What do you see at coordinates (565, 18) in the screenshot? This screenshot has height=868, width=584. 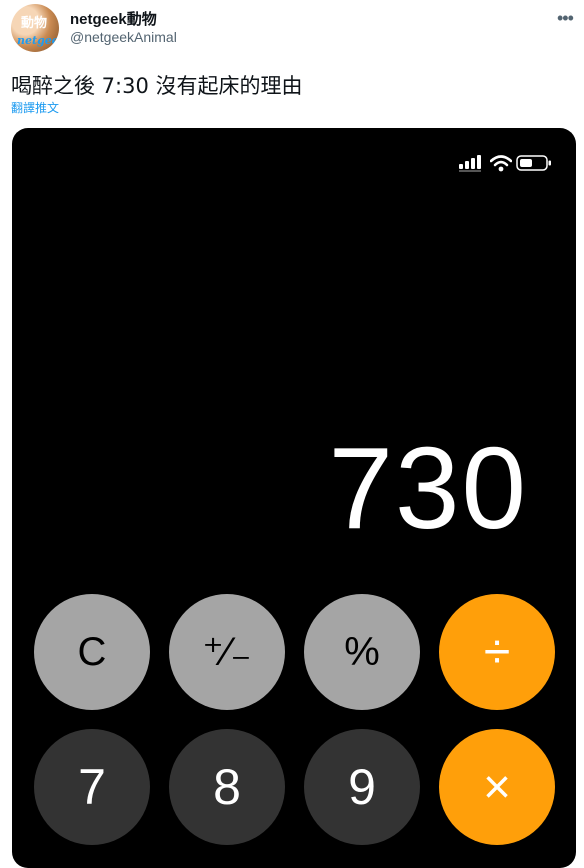 I see `more-options-icon: •••` at bounding box center [565, 18].